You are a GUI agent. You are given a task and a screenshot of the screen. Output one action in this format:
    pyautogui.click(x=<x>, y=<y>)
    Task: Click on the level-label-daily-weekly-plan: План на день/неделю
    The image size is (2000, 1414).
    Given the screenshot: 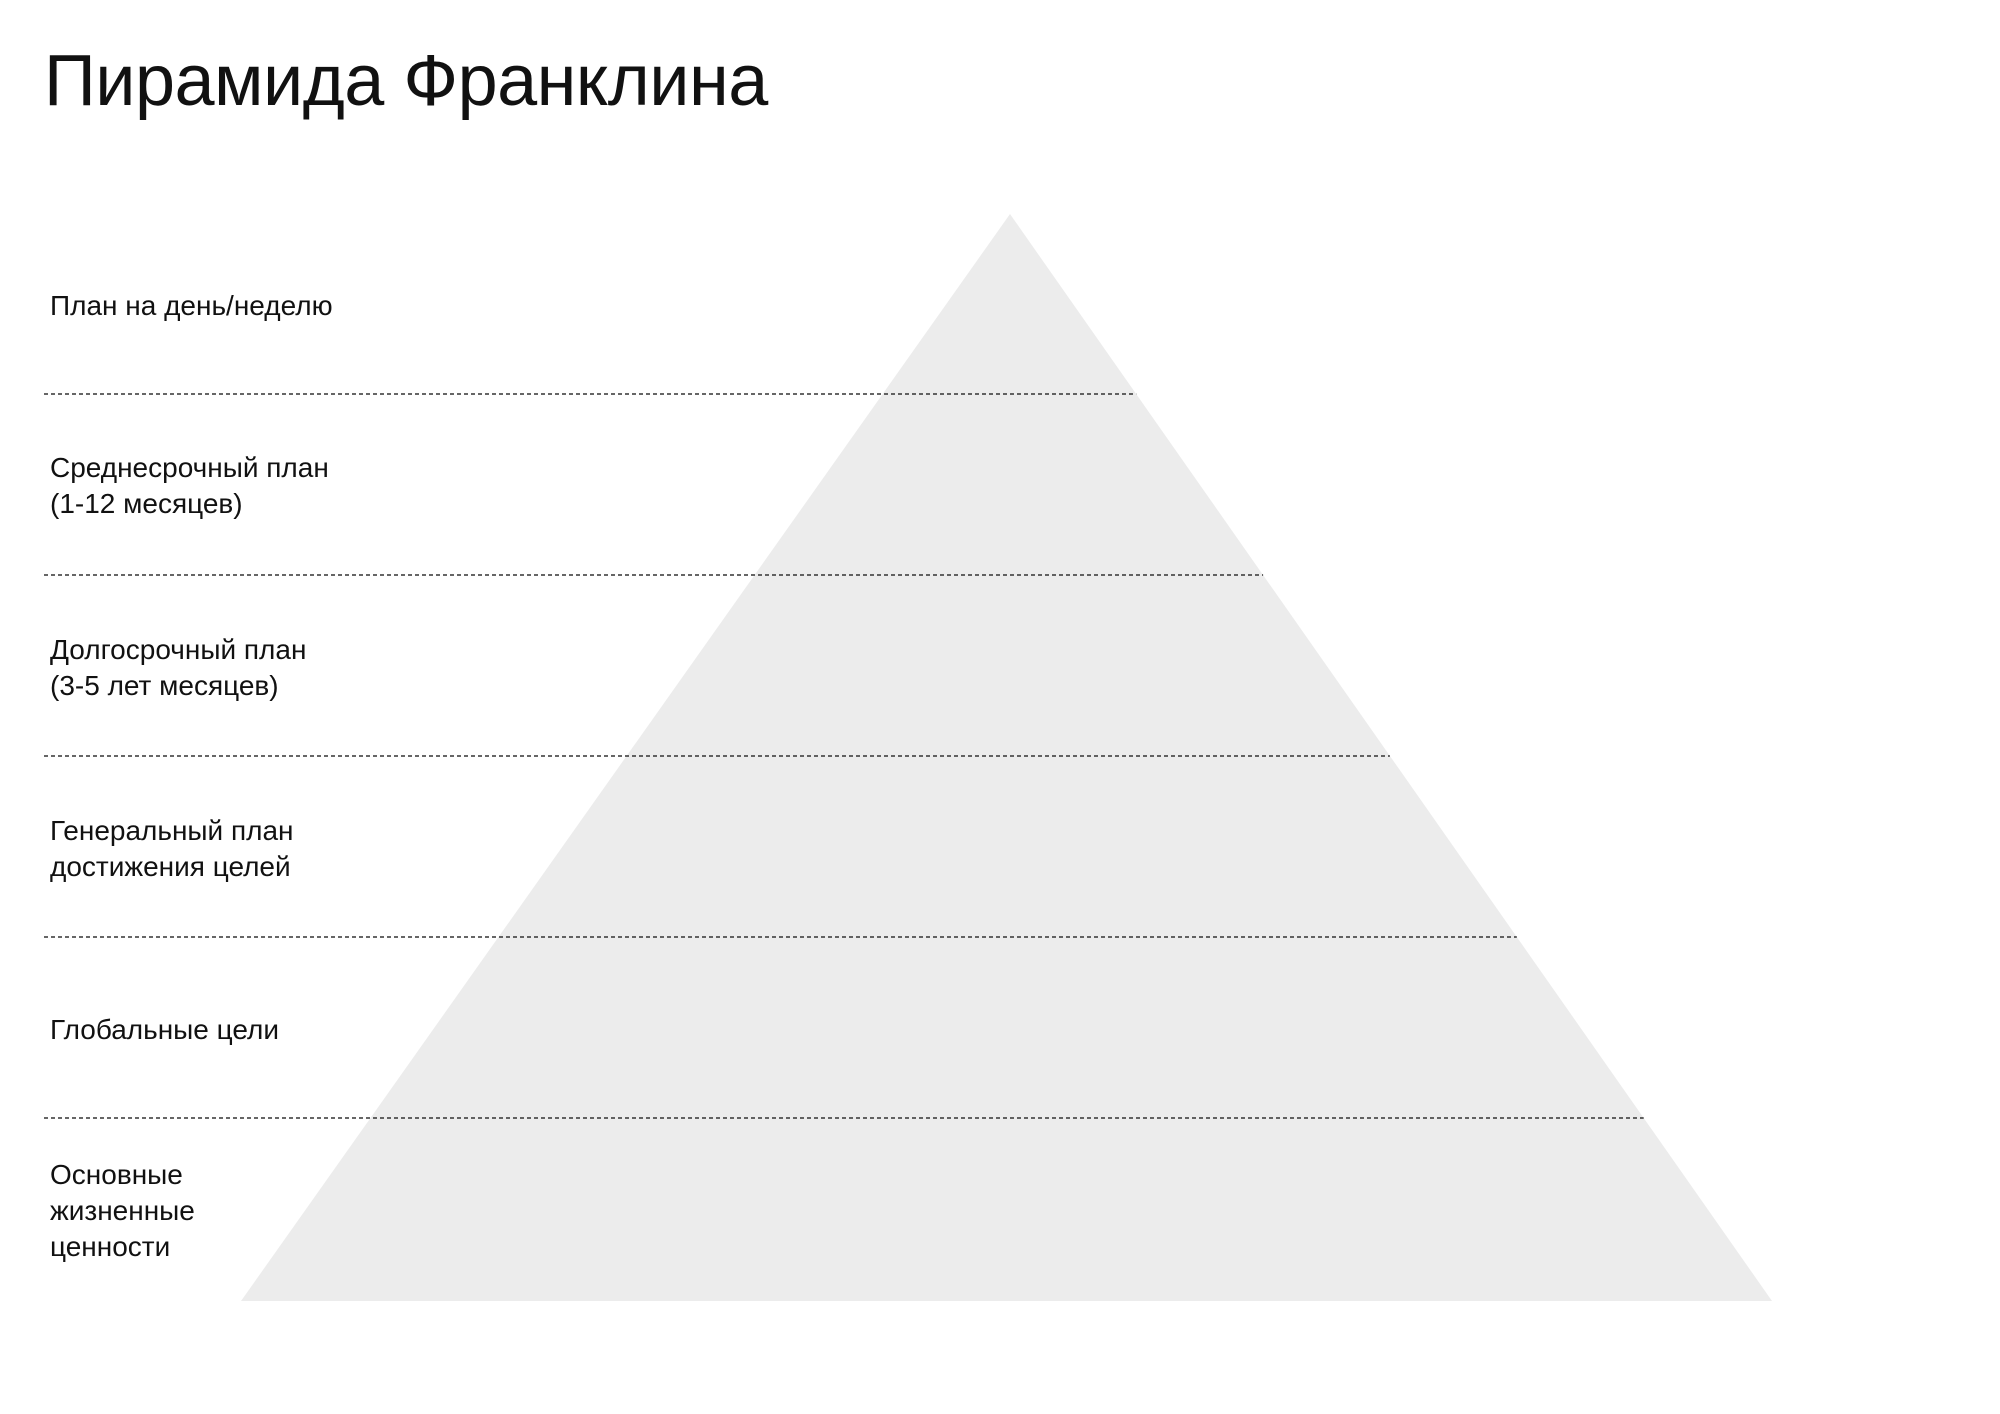 What is the action you would take?
    pyautogui.click(x=191, y=305)
    